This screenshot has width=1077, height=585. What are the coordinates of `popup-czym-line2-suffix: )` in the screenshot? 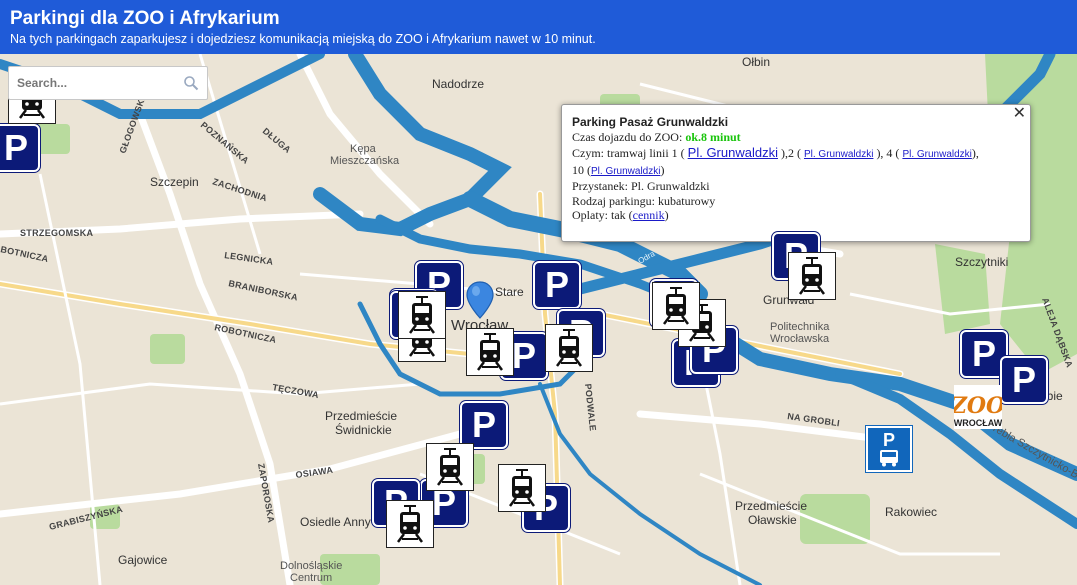 It's located at (662, 169).